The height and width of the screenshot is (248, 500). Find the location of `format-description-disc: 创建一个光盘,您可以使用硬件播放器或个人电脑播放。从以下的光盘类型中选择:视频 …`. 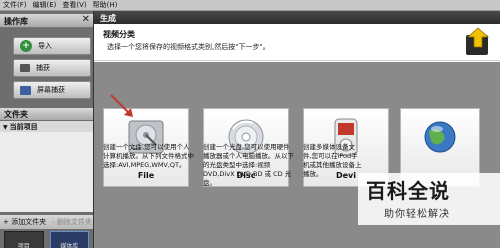

format-description-disc: 创建一个光盘,您可以使用硬件播放器或个人电脑播放。从以下的光盘类型中选择:视频 … is located at coordinates (248, 165).